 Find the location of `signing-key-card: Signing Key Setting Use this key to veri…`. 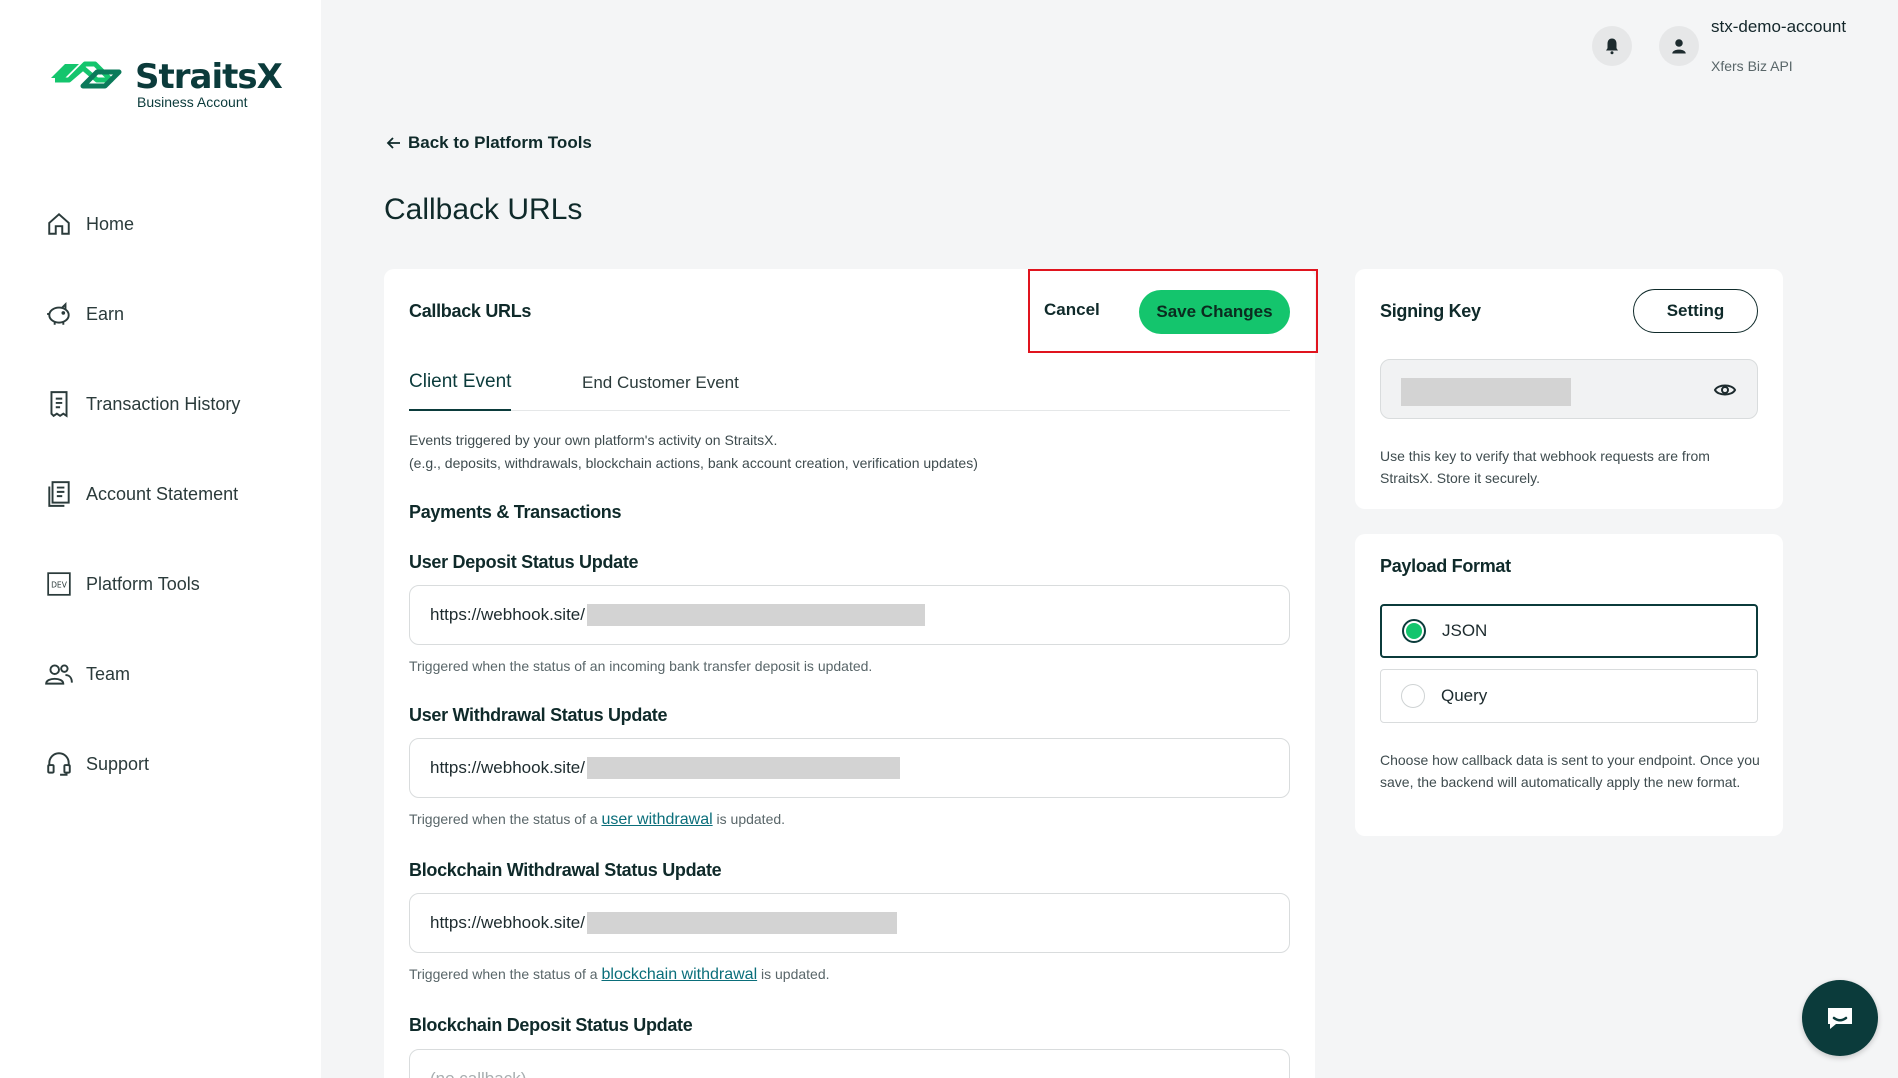

signing-key-card: Signing Key Setting Use this key to veri… is located at coordinates (1569, 389).